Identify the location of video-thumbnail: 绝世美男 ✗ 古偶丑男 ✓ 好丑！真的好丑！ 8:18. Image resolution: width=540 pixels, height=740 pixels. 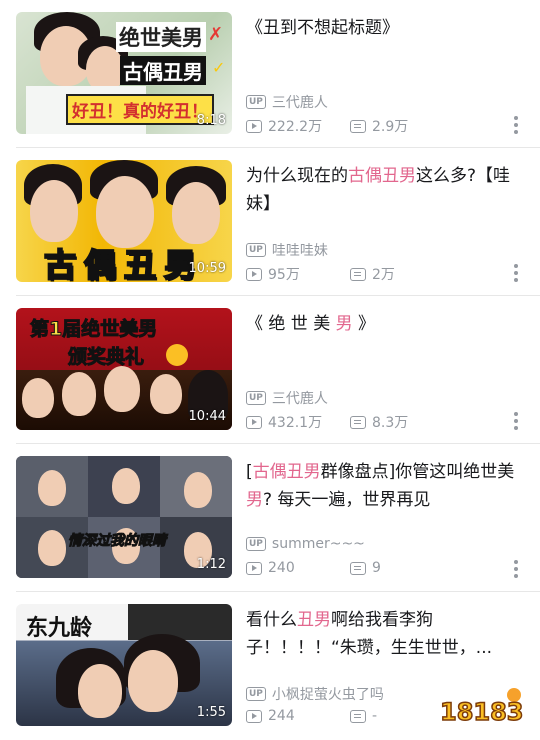
(124, 73).